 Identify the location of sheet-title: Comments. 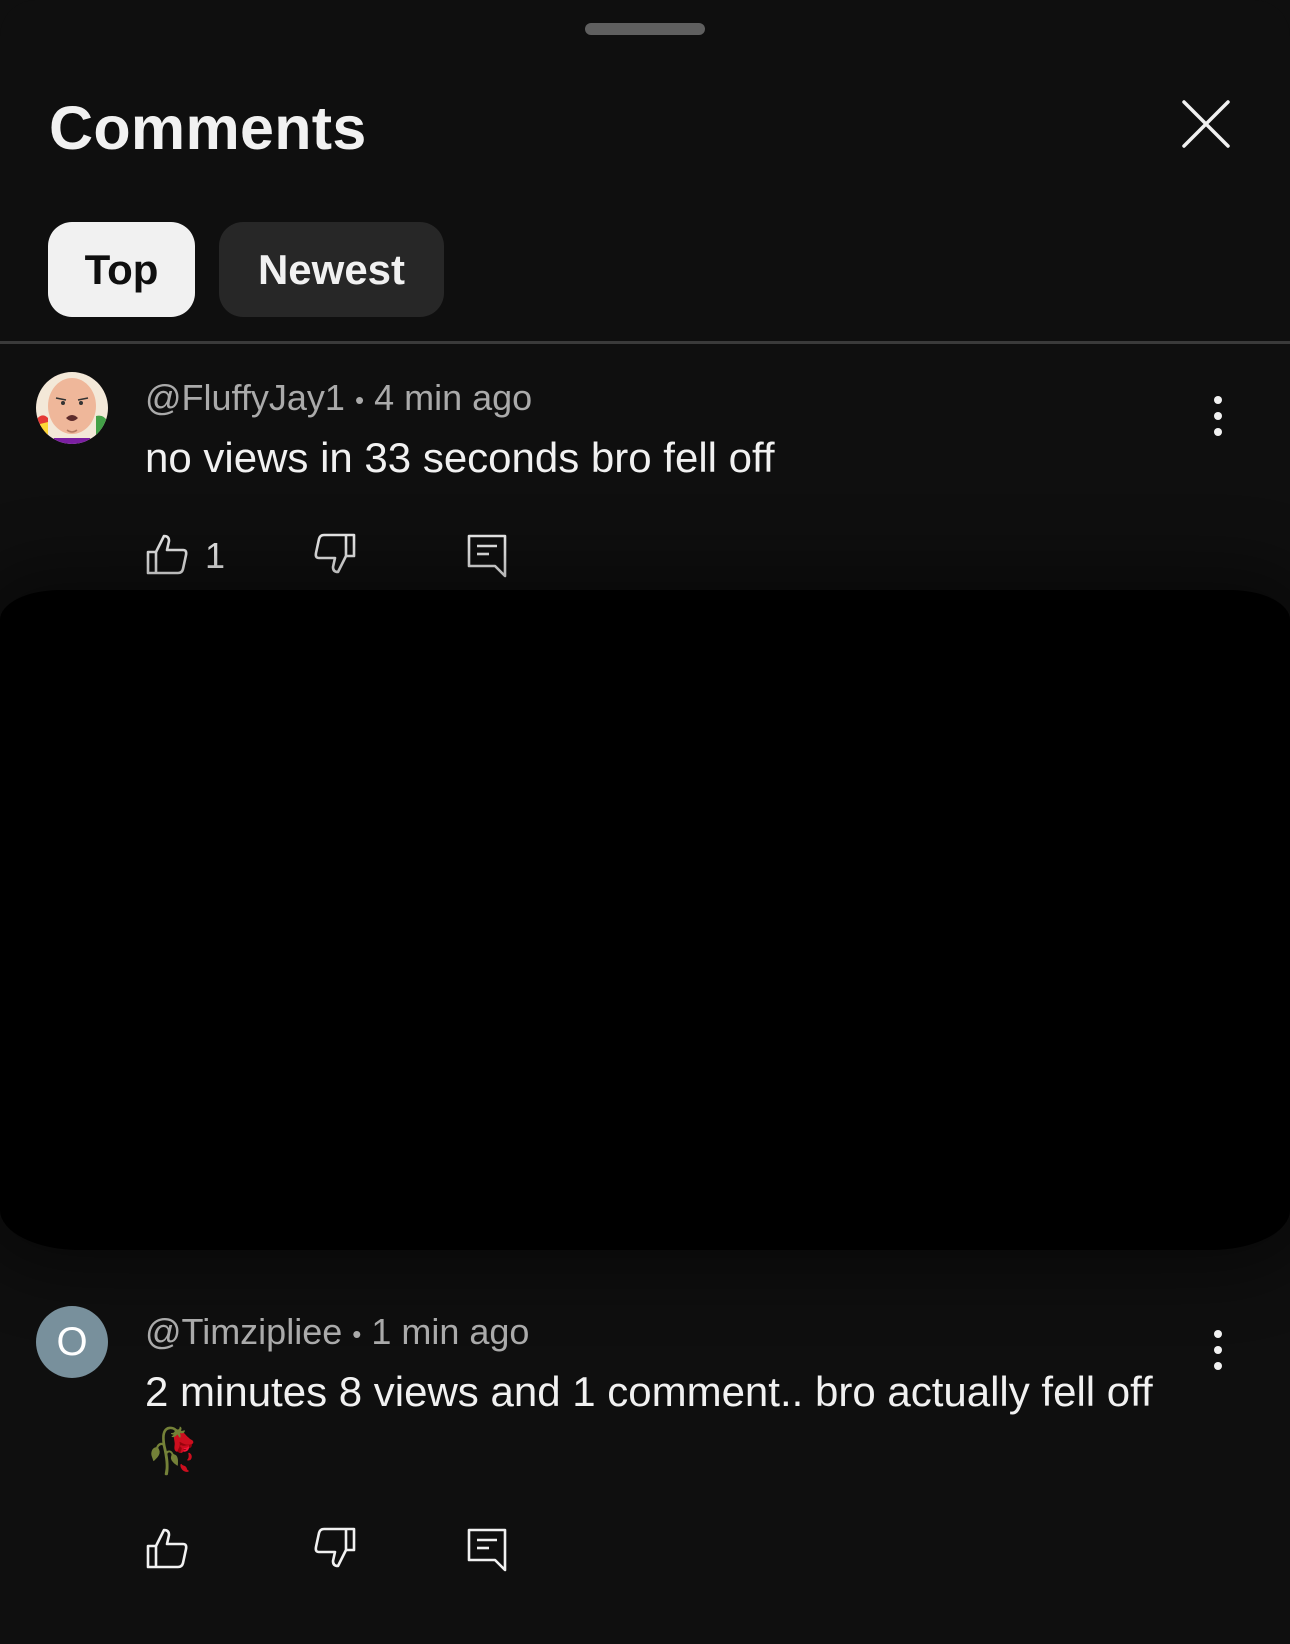
(208, 128).